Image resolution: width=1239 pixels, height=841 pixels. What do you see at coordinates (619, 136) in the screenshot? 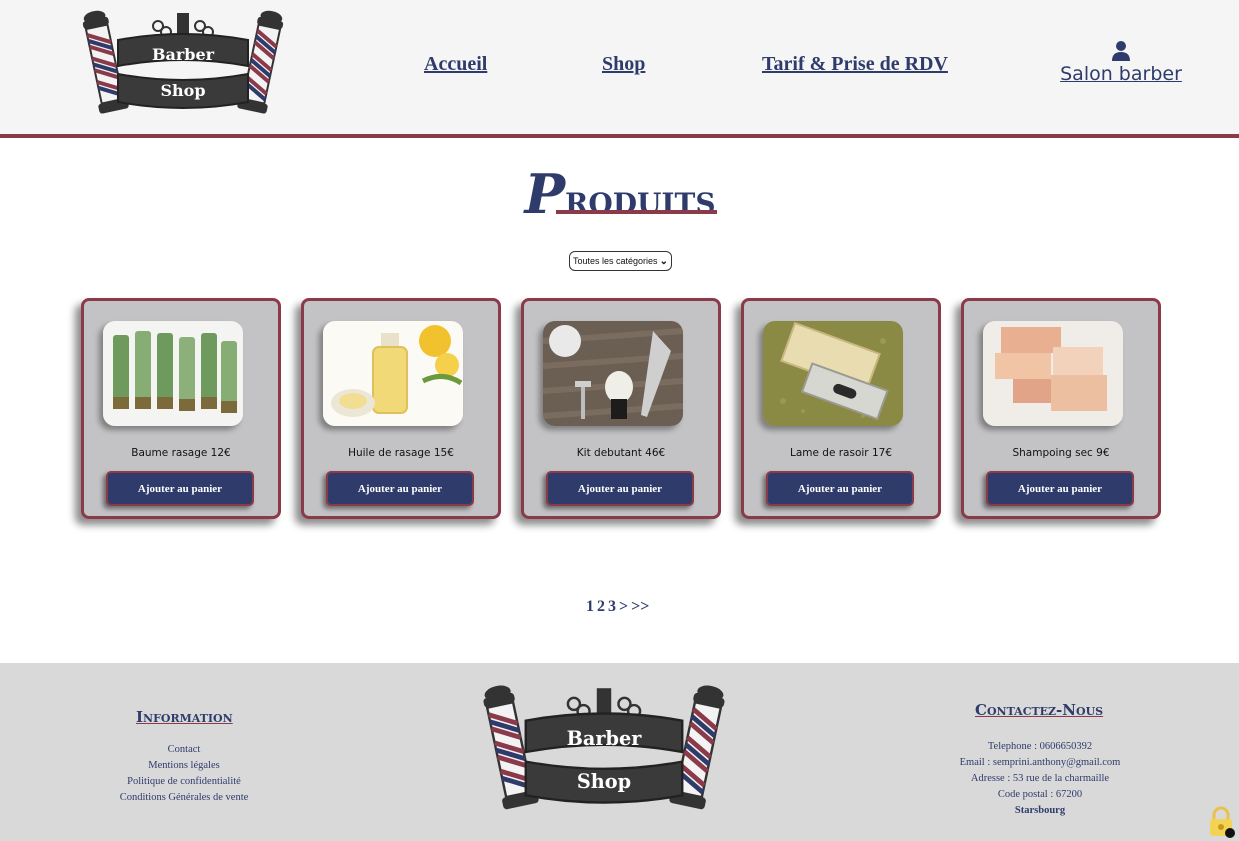
I see `header-divider` at bounding box center [619, 136].